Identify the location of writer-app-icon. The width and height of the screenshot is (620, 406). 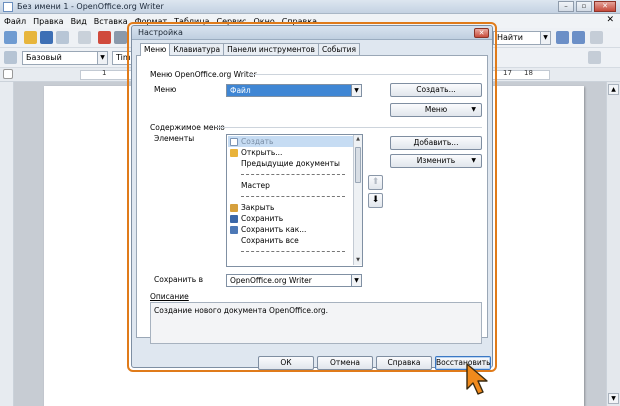
(8, 7).